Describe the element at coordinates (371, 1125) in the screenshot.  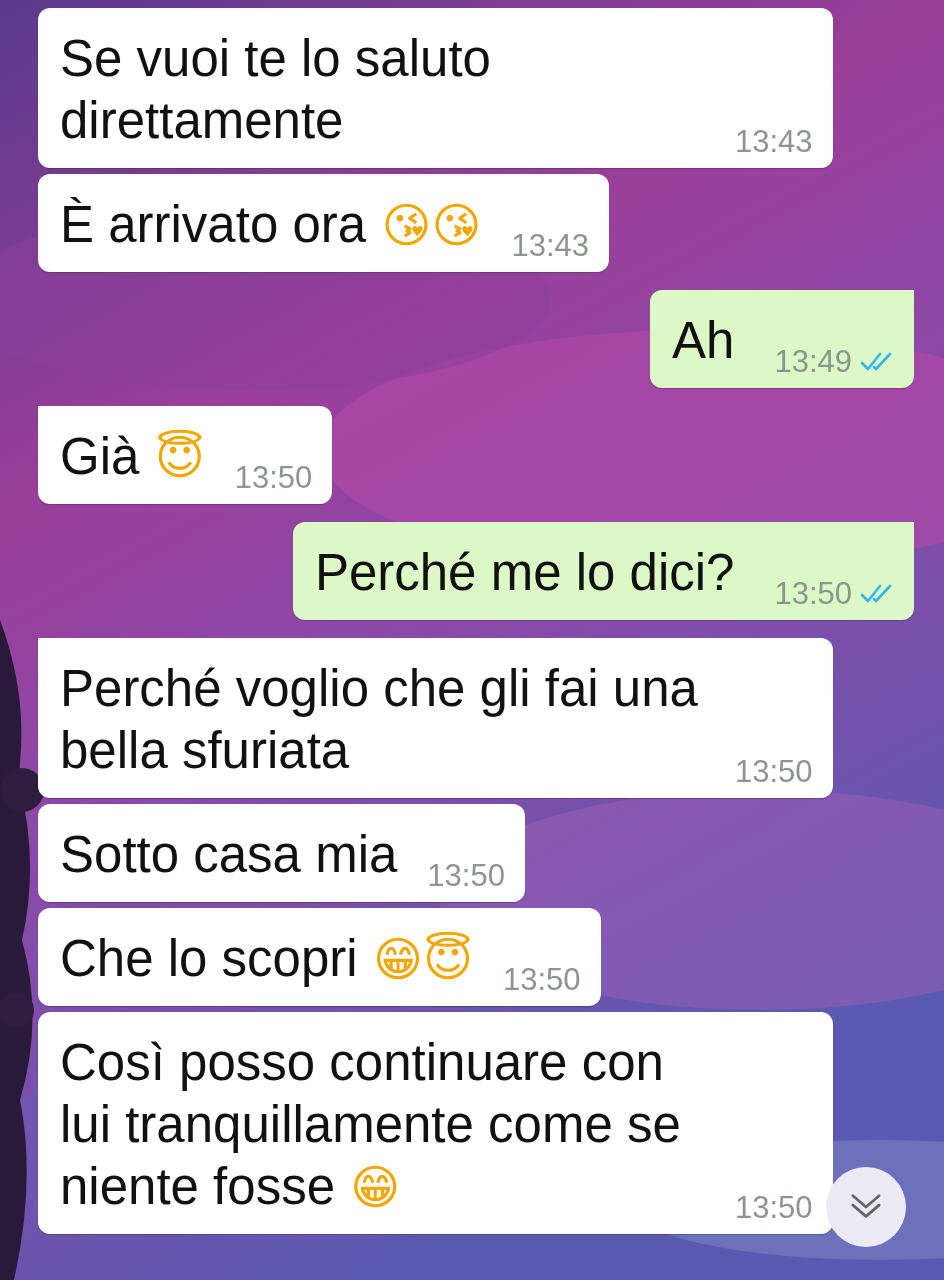
I see `message-text: Così posso continuare con lui tranquillamente come se niente fosse 😁` at that location.